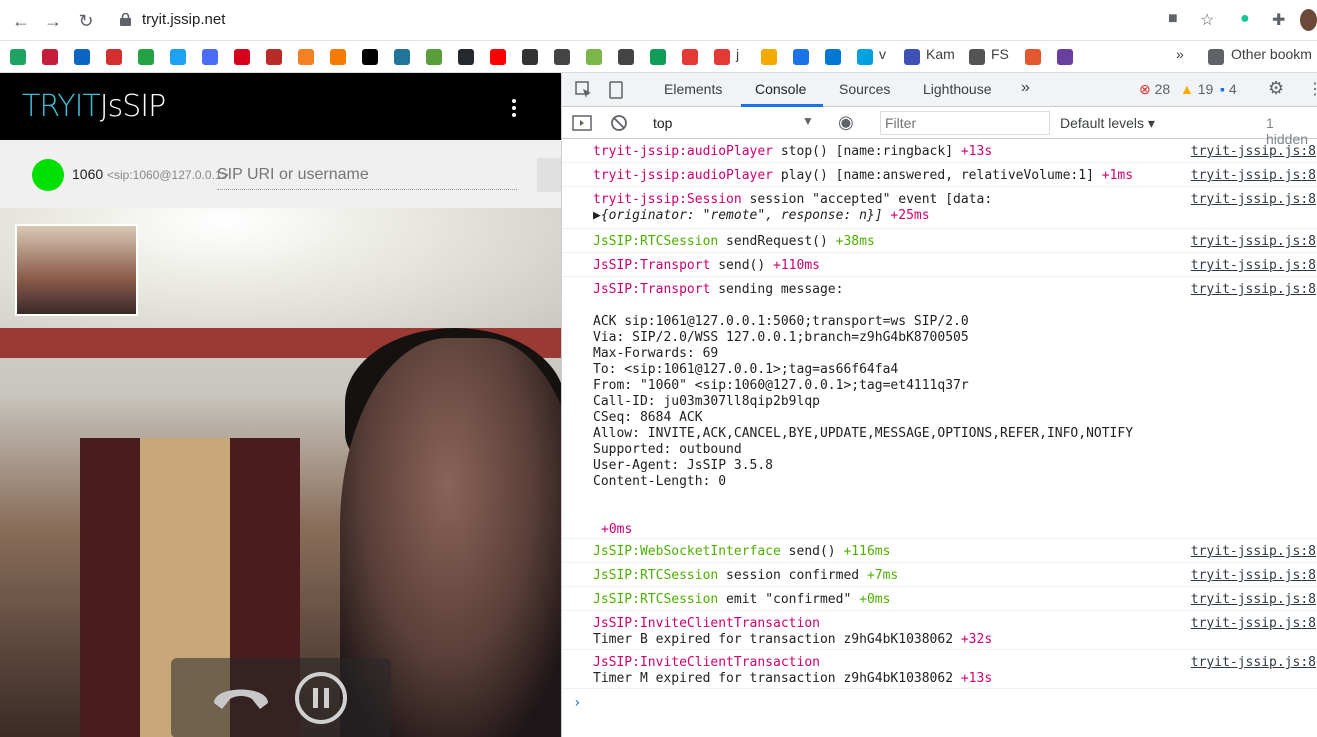 The width and height of the screenshot is (1317, 737). Describe the element at coordinates (125, 19) in the screenshot. I see `lock-icon` at that location.